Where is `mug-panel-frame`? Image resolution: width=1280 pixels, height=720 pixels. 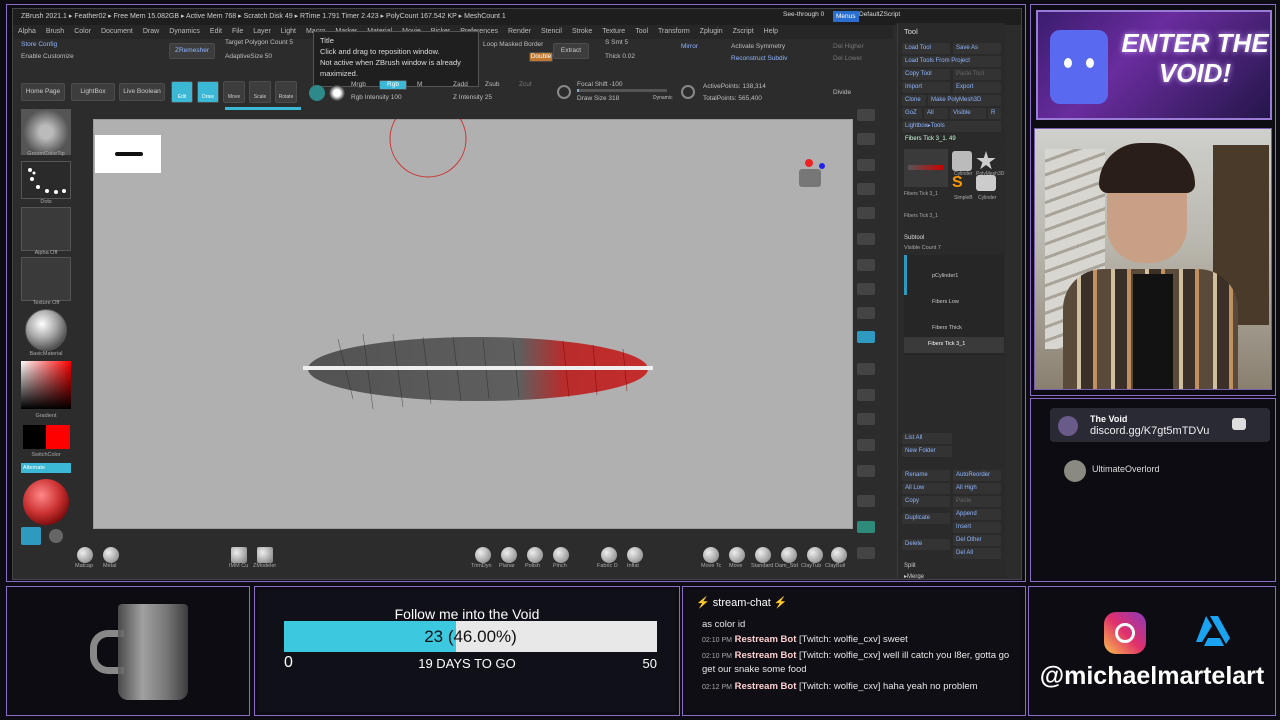 mug-panel-frame is located at coordinates (128, 651).